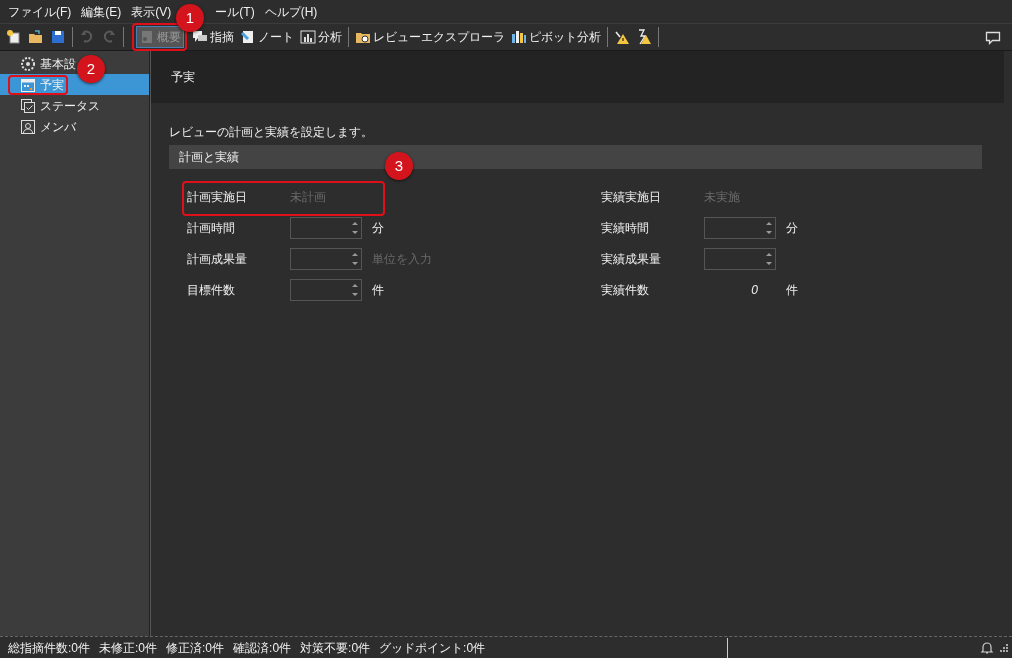 The width and height of the screenshot is (1012, 658). I want to click on toolbar-button: ノート, so click(267, 37).